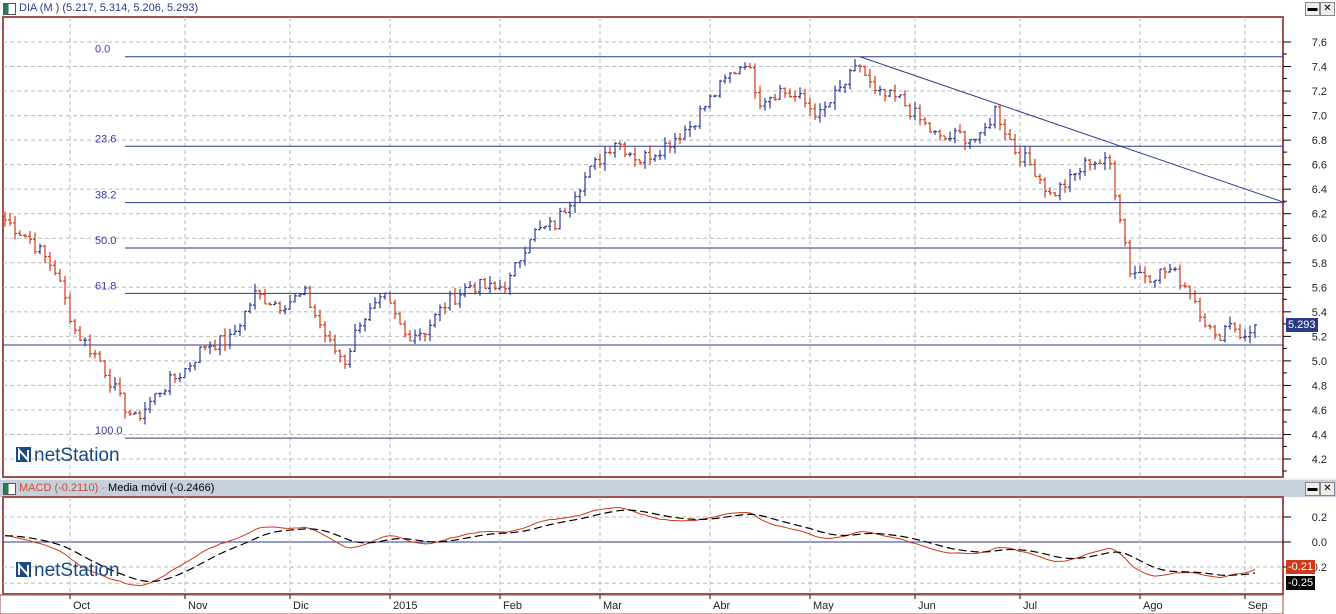 The image size is (1336, 614). I want to click on x-tick-label: Jul, so click(1030, 606).